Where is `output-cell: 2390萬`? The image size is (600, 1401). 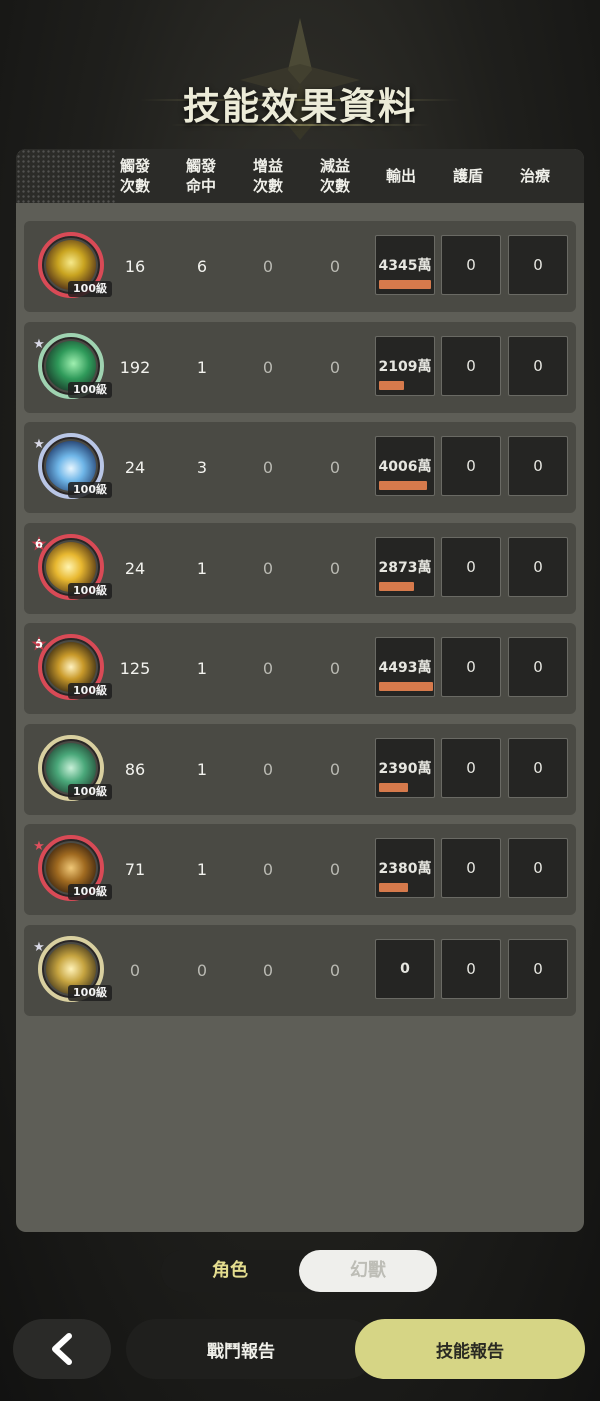 output-cell: 2390萬 is located at coordinates (405, 768).